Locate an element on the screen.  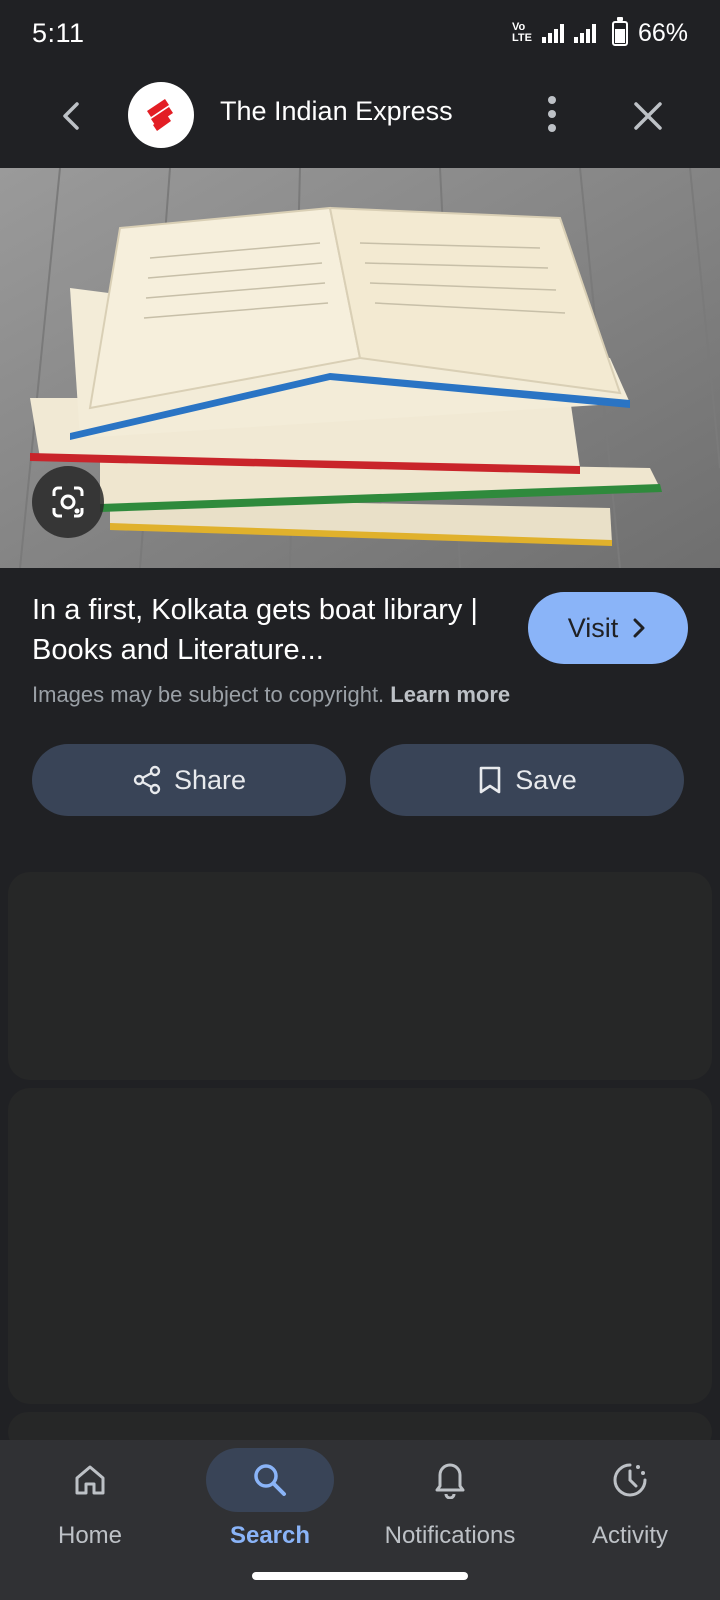
activity-icon is located at coordinates (630, 1480).